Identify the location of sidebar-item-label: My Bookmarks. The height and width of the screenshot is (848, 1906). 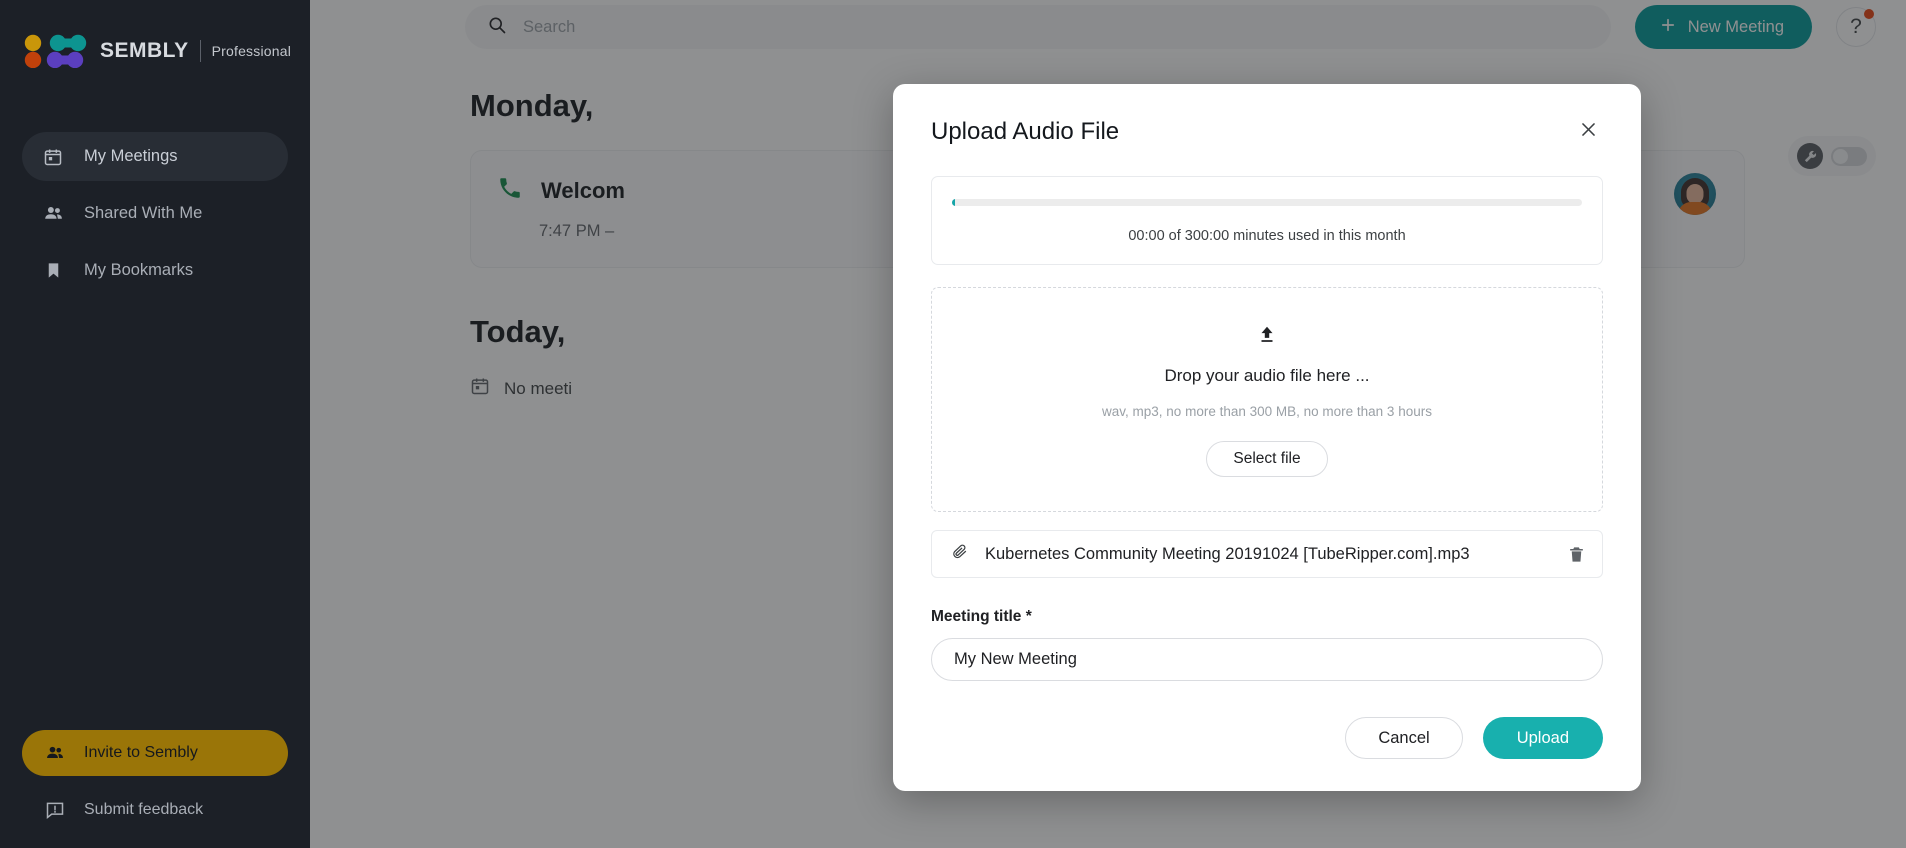
(139, 270).